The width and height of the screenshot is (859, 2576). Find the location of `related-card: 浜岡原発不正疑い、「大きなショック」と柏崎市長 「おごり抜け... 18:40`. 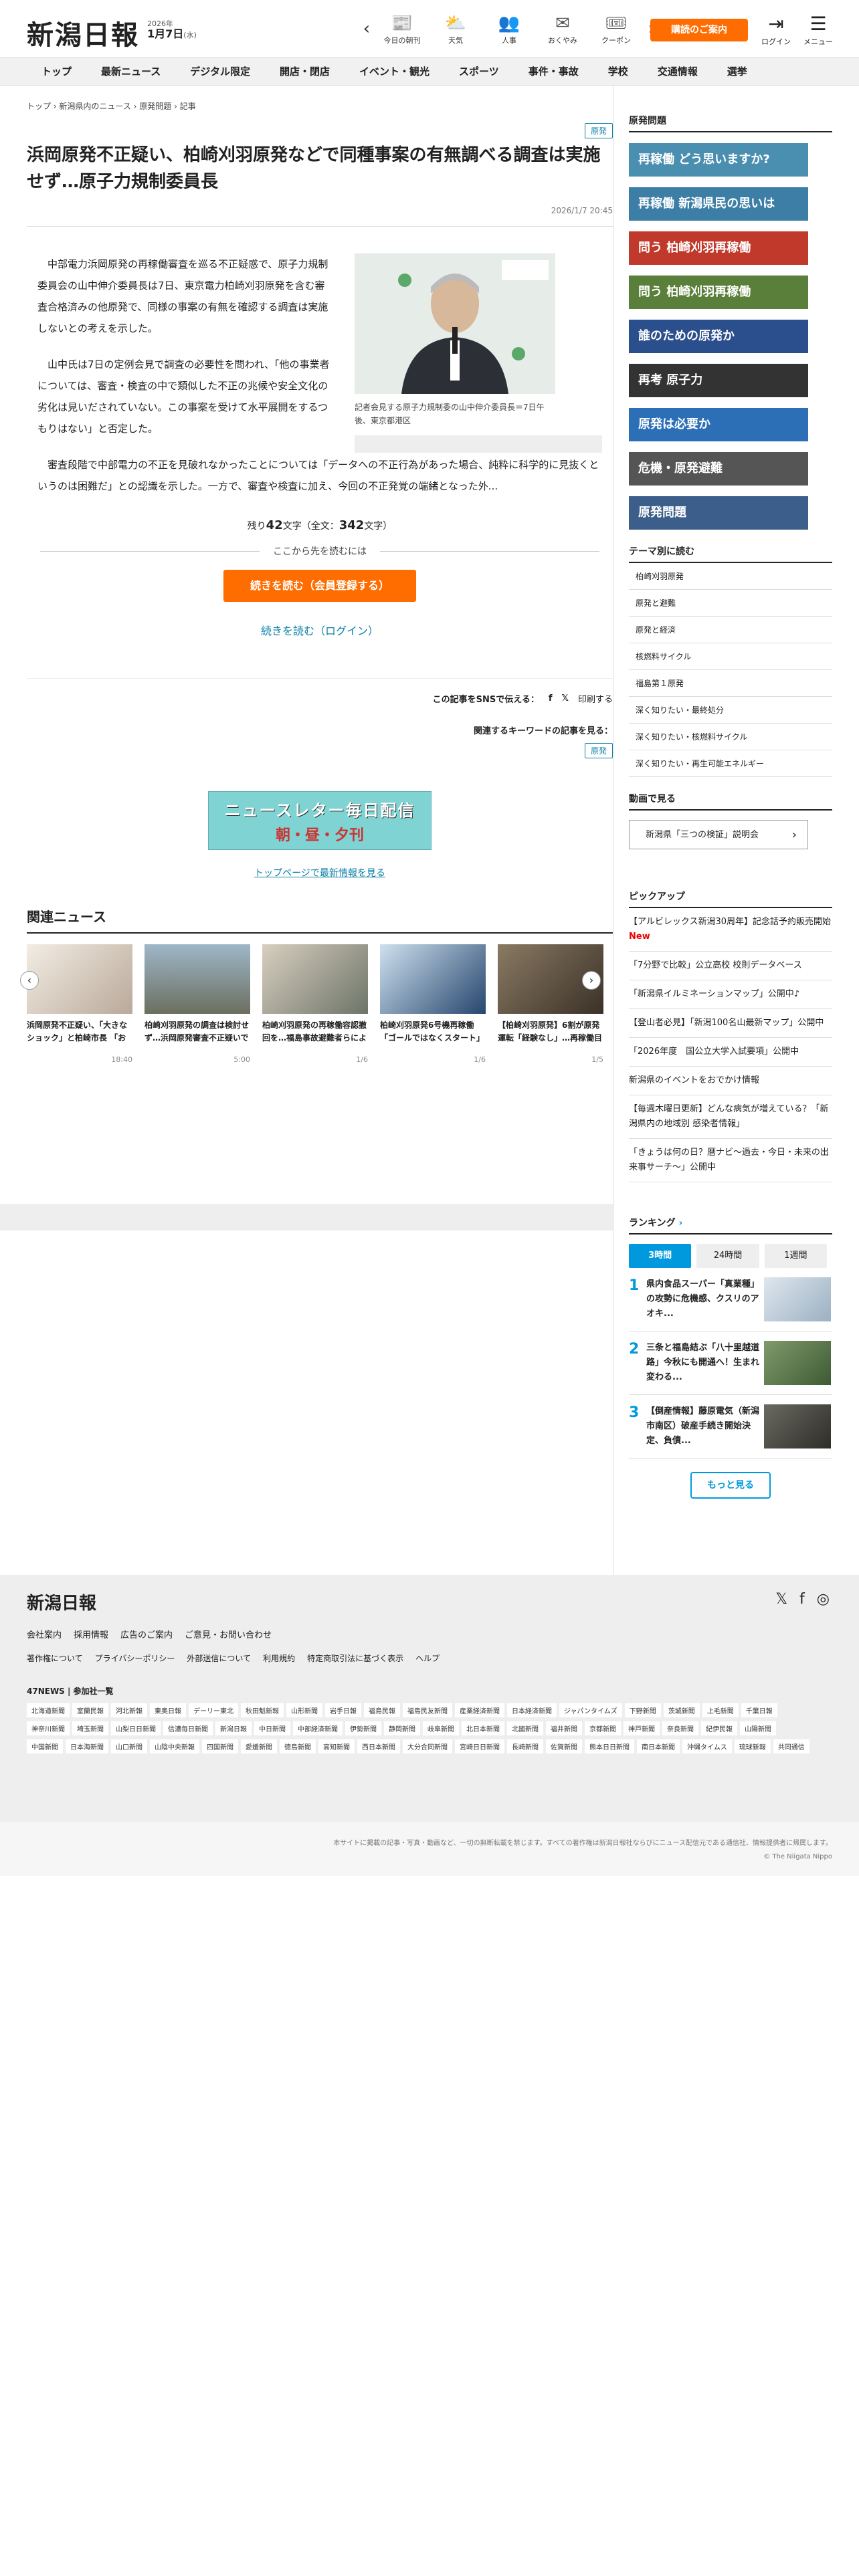

related-card: 浜岡原発不正疑い、「大きなショック」と柏崎市長 「おごり抜け... 18:40 is located at coordinates (79, 1004).